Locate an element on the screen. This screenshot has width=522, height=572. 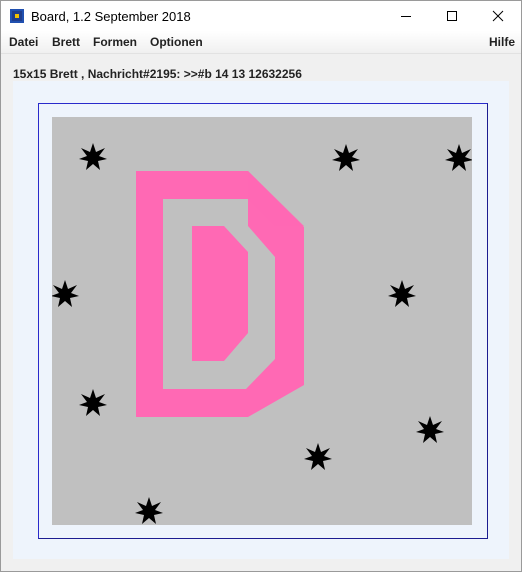
menu-optionen: Optionen is located at coordinates (176, 42).